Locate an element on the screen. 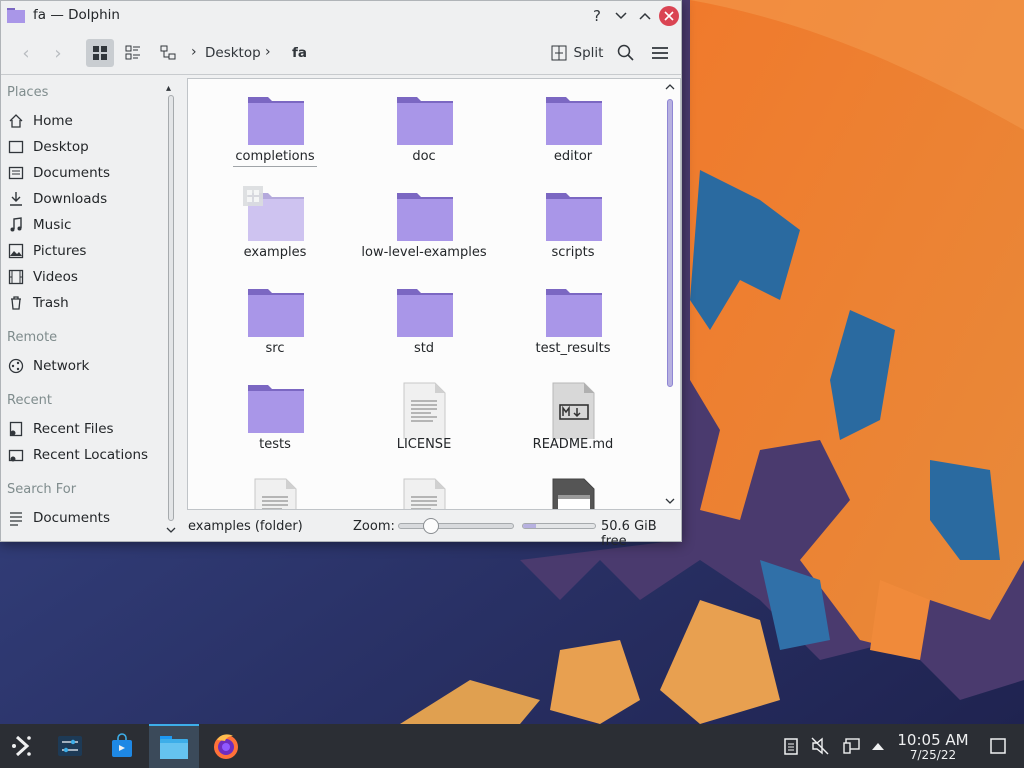 The image size is (1024, 768). sidebar-item-music: Music is located at coordinates (87, 225).